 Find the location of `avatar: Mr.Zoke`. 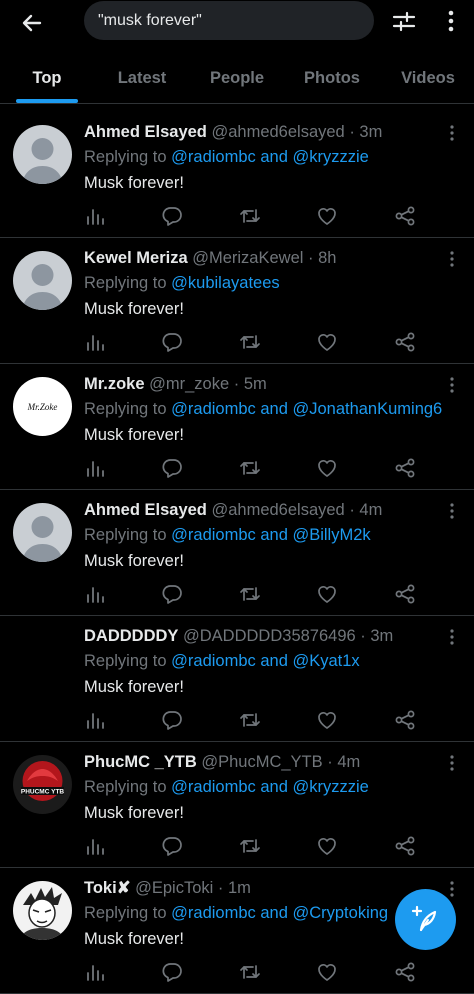

avatar: Mr.Zoke is located at coordinates (42, 406).